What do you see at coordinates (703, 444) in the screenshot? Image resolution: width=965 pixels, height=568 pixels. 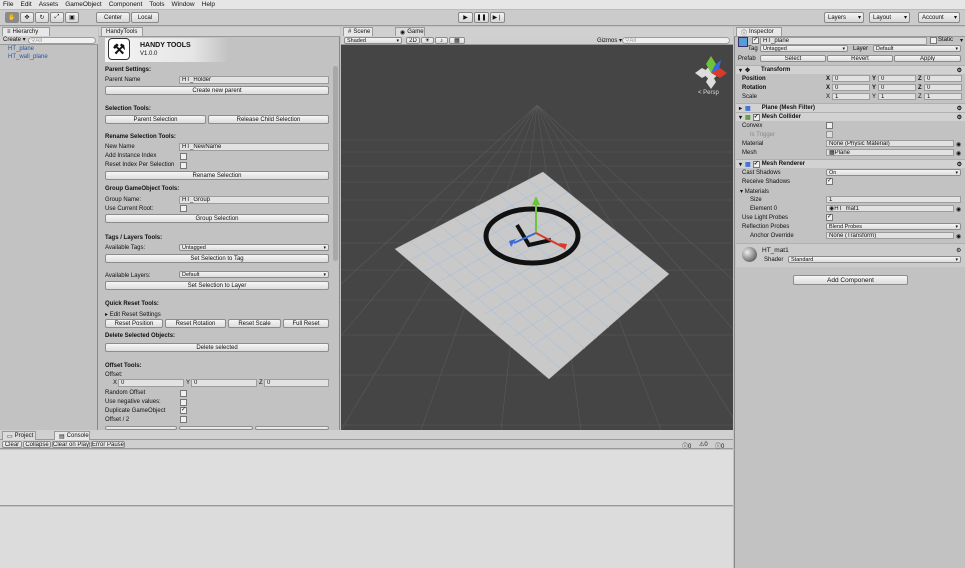 I see `console-warning-count: ⚠0` at bounding box center [703, 444].